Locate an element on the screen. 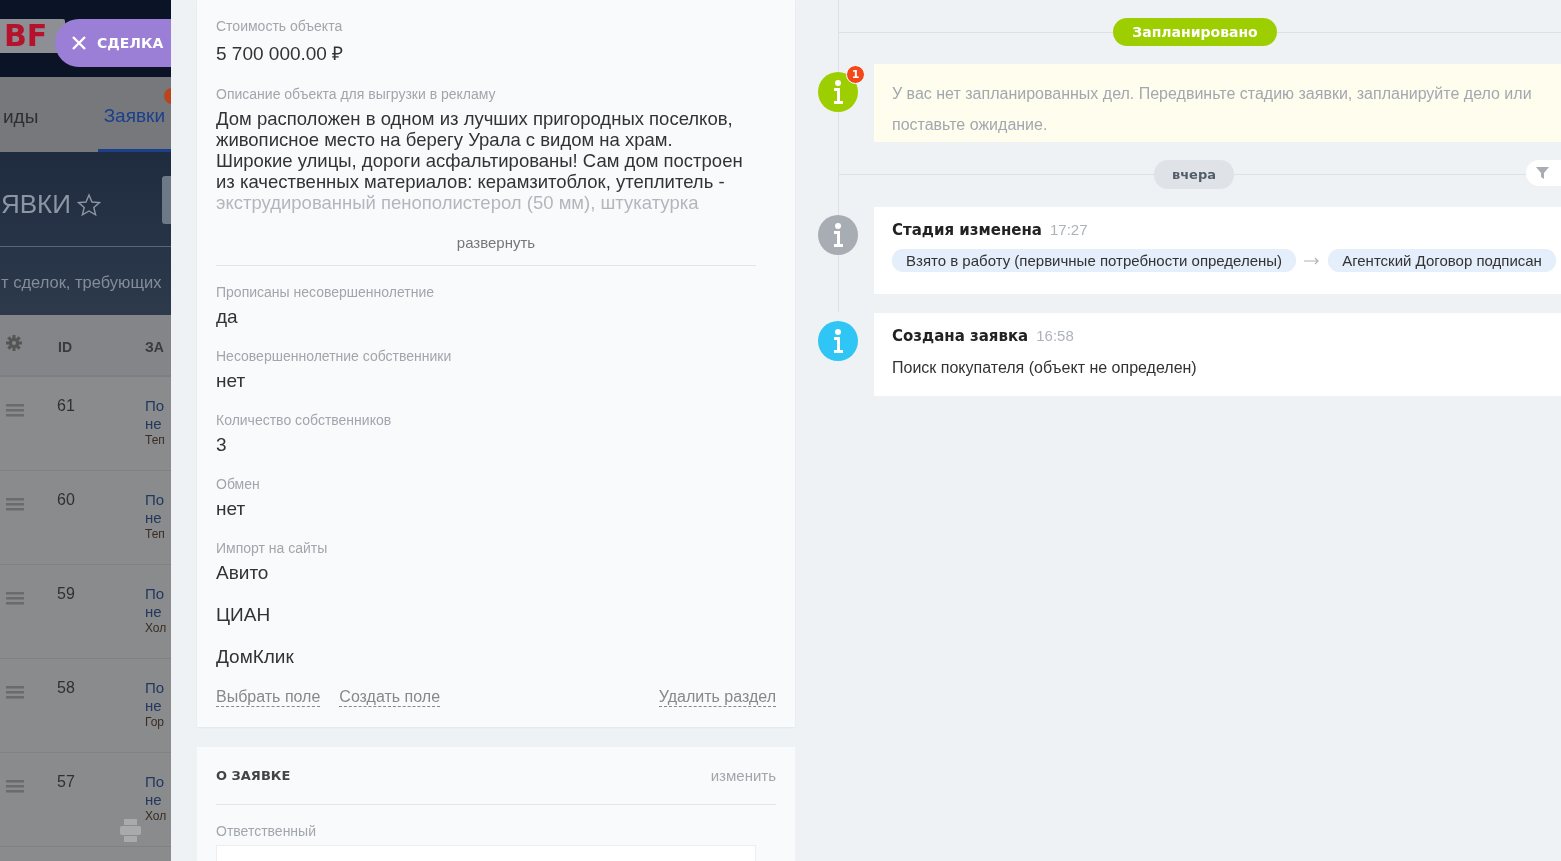 Image resolution: width=1561 pixels, height=861 pixels. field-label: Несовершеннолетние собственники is located at coordinates (334, 356).